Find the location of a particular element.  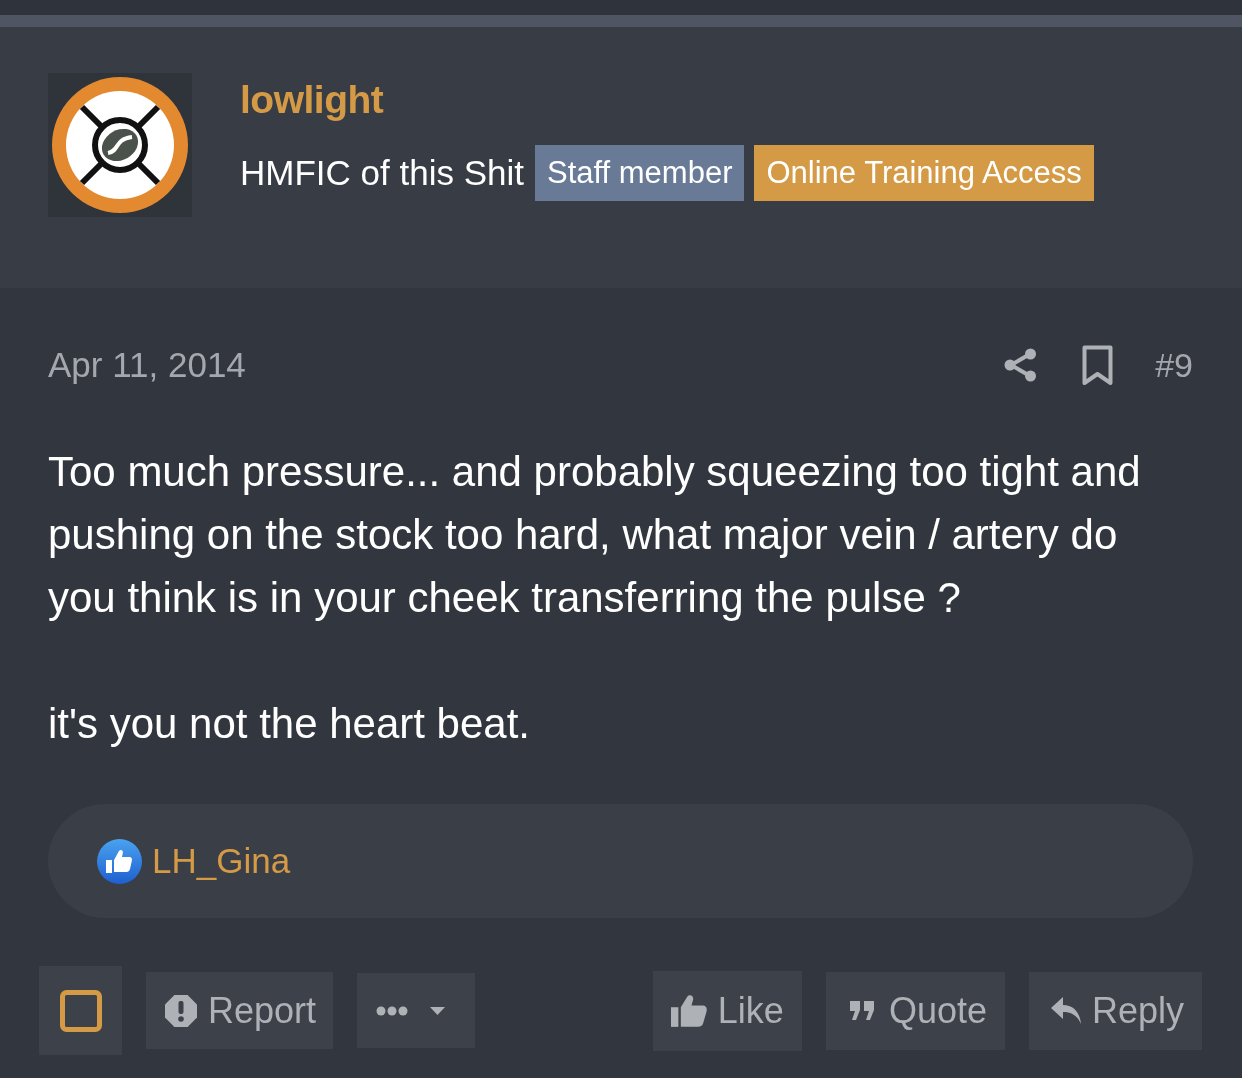

checkbox-icon is located at coordinates (80, 1010).